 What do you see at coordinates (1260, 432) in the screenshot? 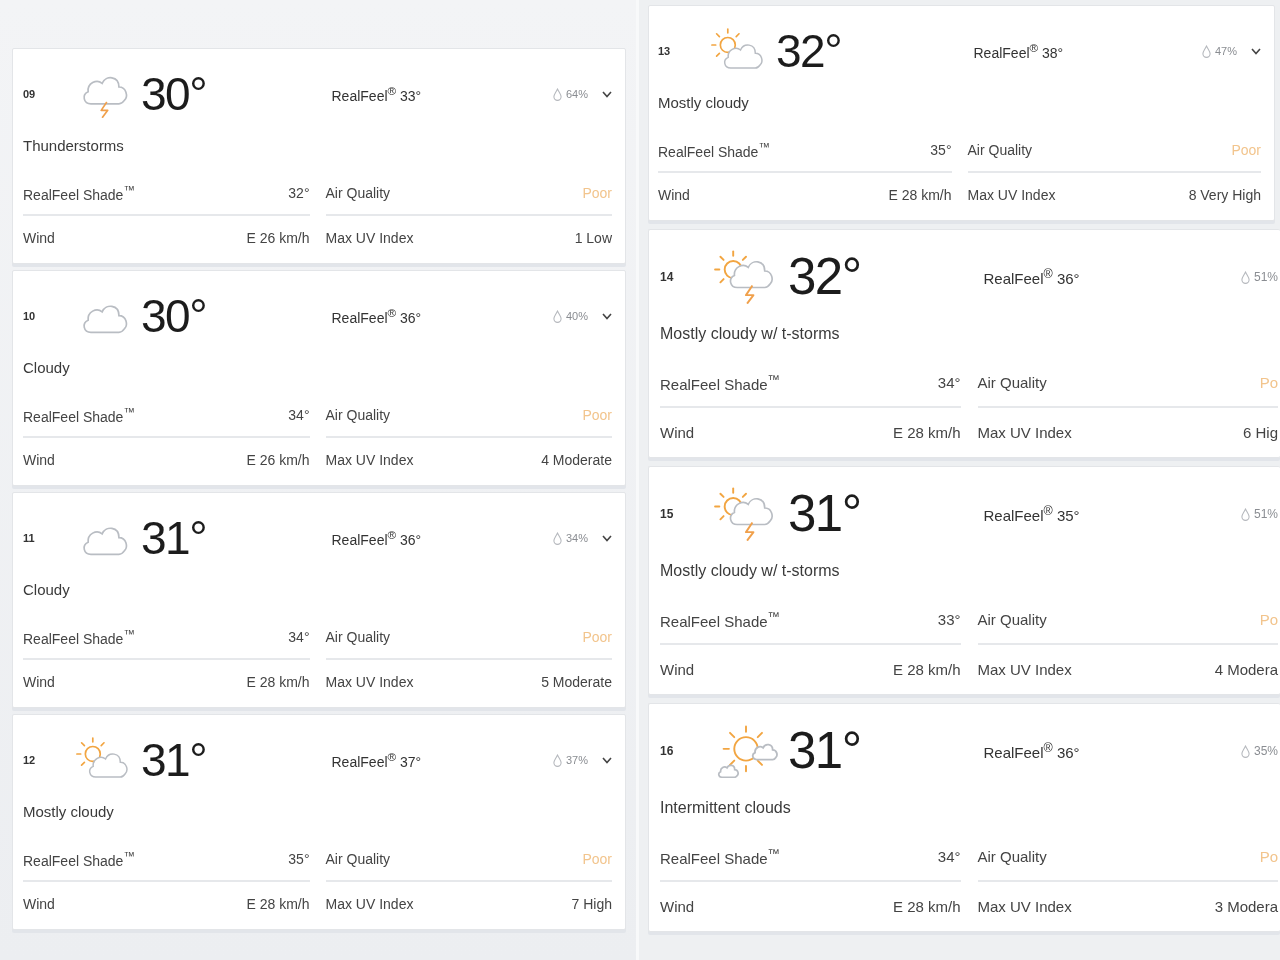
I see `detail-value: 6 Hig` at bounding box center [1260, 432].